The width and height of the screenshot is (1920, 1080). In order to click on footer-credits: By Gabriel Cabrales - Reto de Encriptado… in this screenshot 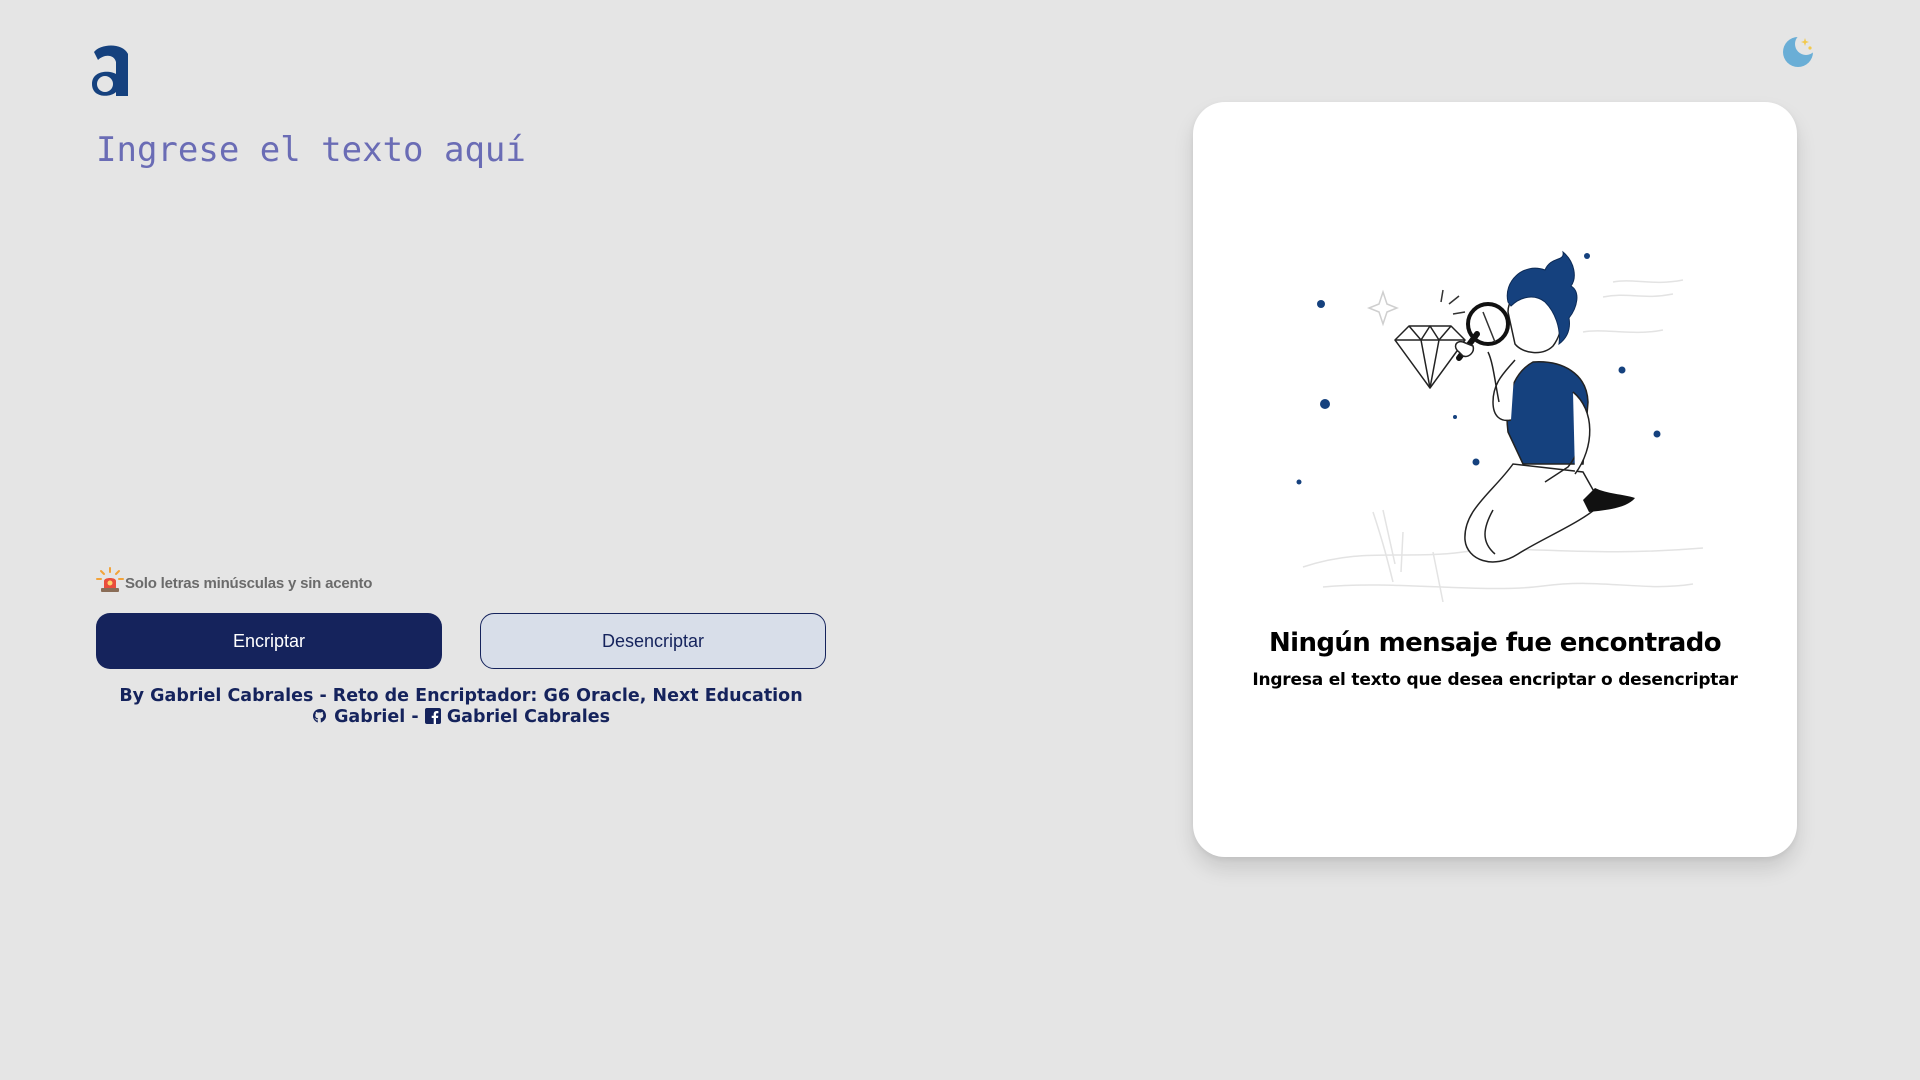, I will do `click(461, 696)`.